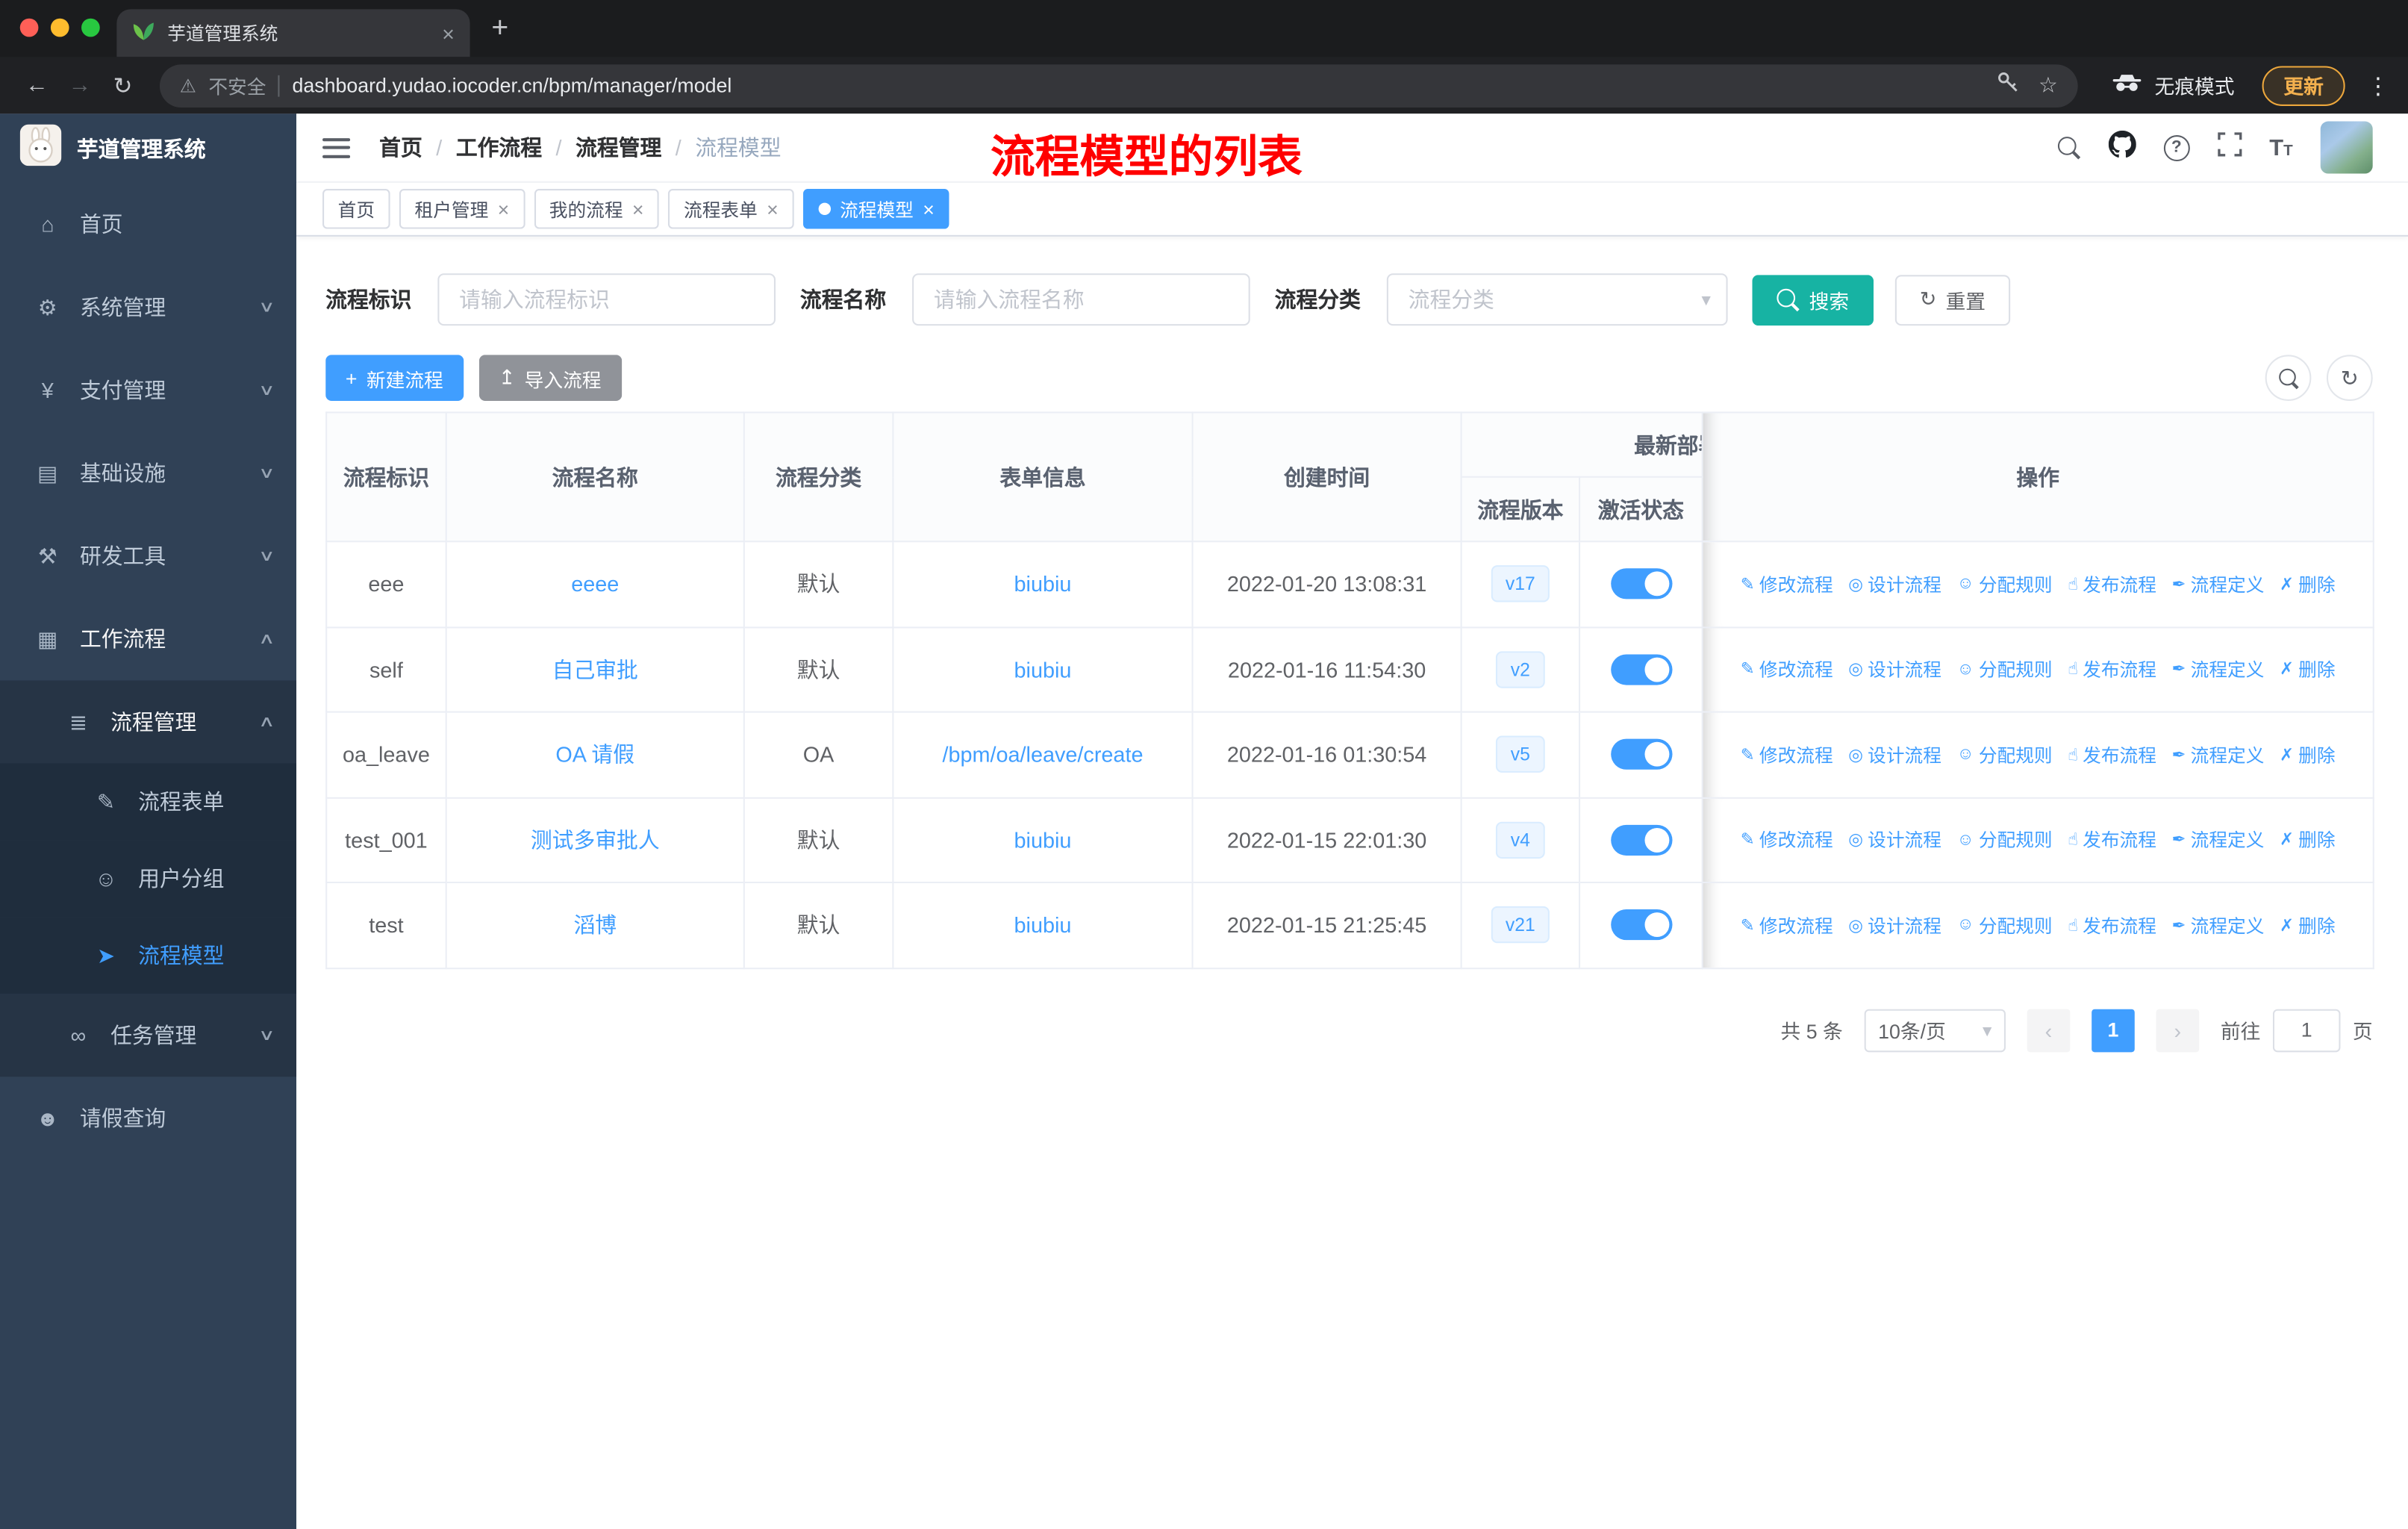  What do you see at coordinates (148, 722) in the screenshot?
I see `sidebar-item-process-management: ≣ 流程管理 ∧` at bounding box center [148, 722].